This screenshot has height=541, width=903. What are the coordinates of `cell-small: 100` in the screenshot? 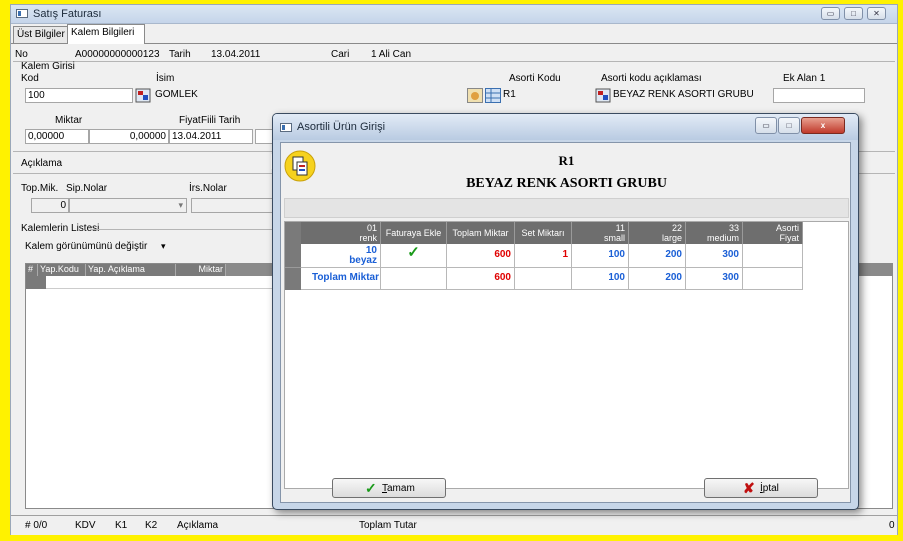 It's located at (600, 256).